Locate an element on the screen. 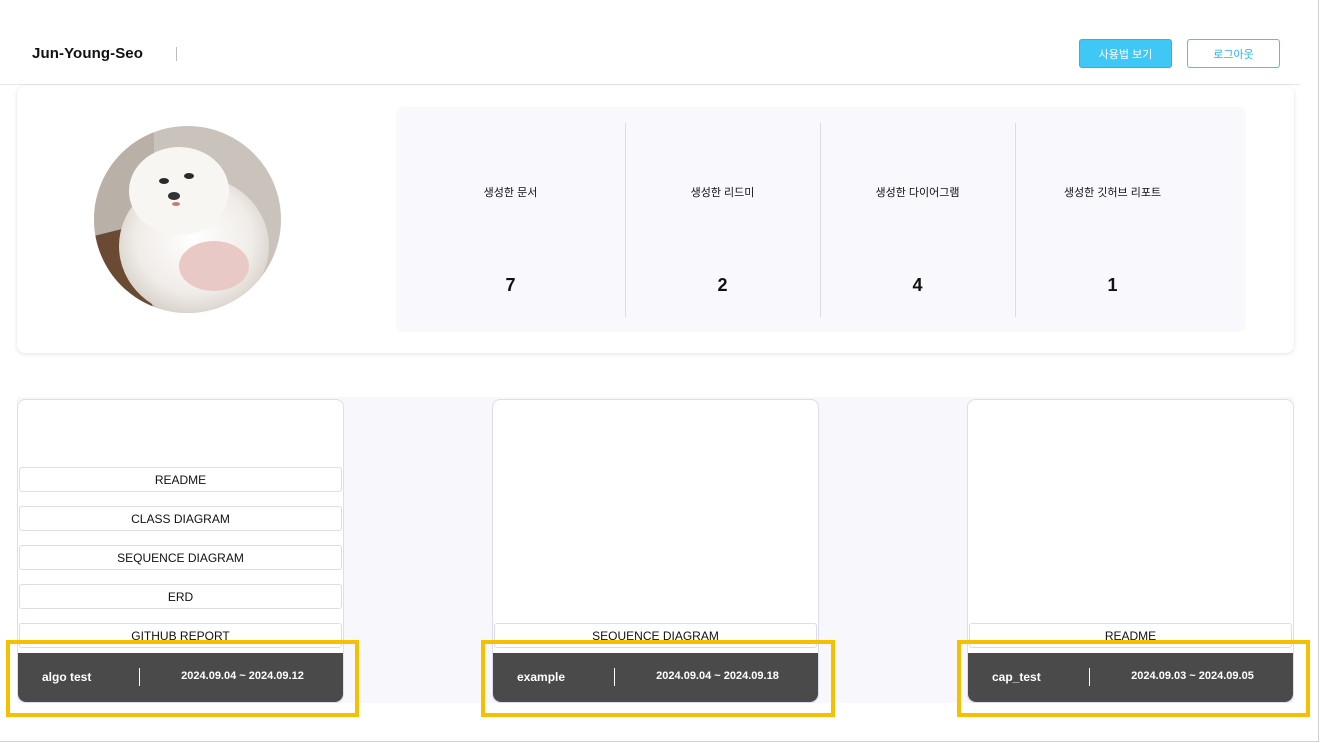  user-name: Jun-Young-Seo is located at coordinates (88, 53).